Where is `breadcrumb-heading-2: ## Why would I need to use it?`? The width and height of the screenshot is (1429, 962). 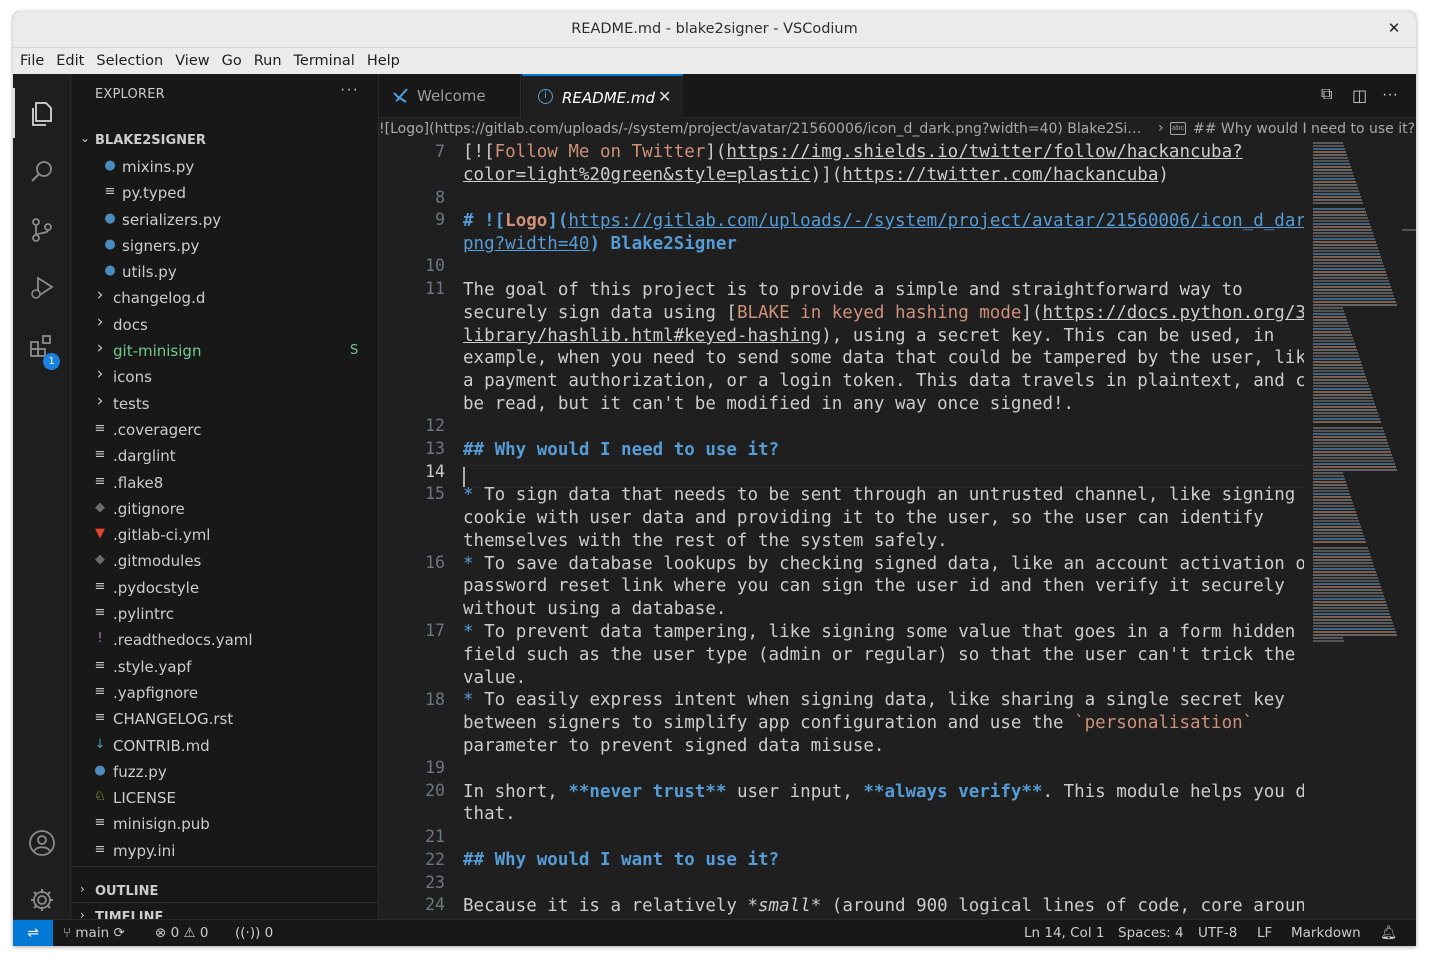
breadcrumb-heading-2: ## Why would I need to use it? is located at coordinates (1304, 129).